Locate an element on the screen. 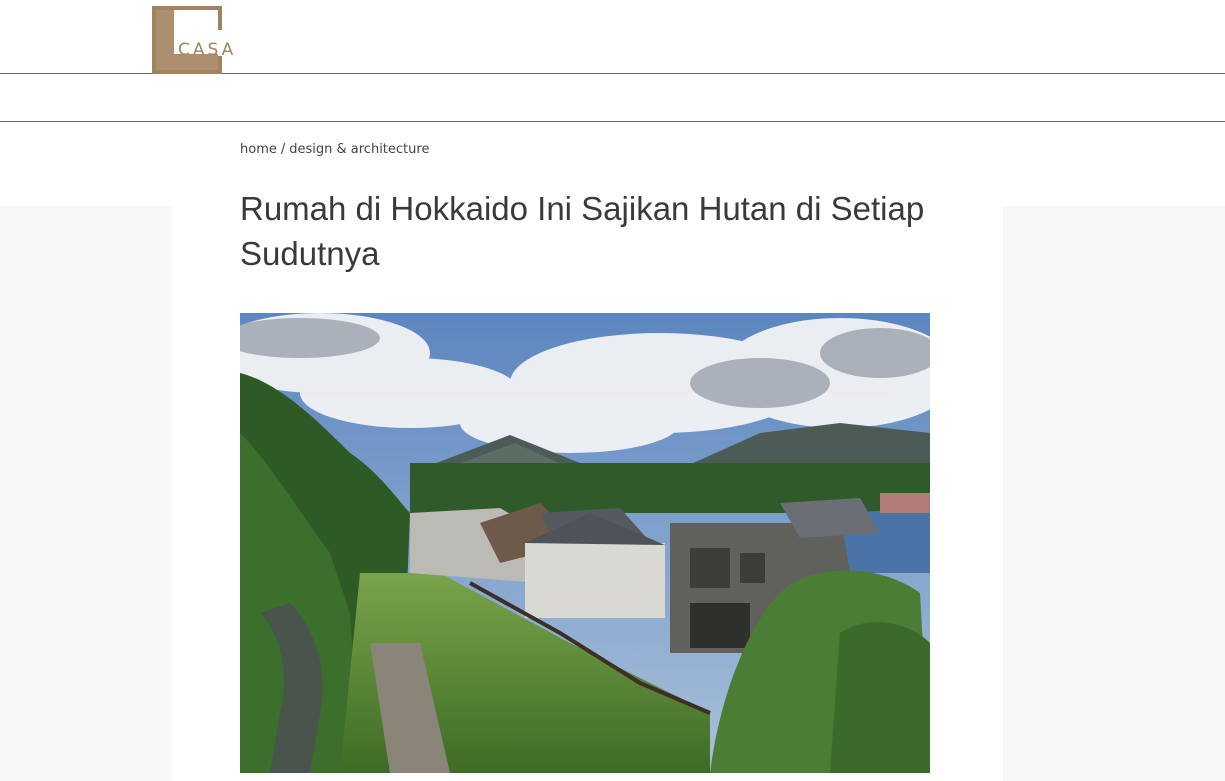 The width and height of the screenshot is (1225, 781). navigation-bar is located at coordinates (612, 98).